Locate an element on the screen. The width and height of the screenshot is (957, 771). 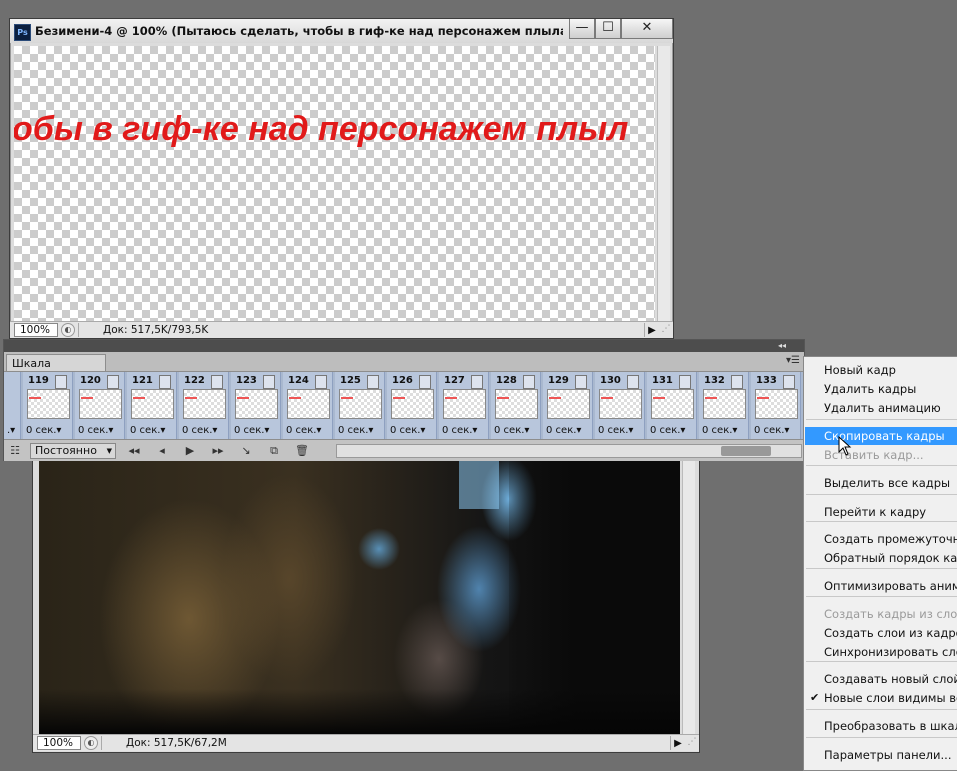
menu-item: ✔ Новые слои видимы во is located at coordinates (881, 698).